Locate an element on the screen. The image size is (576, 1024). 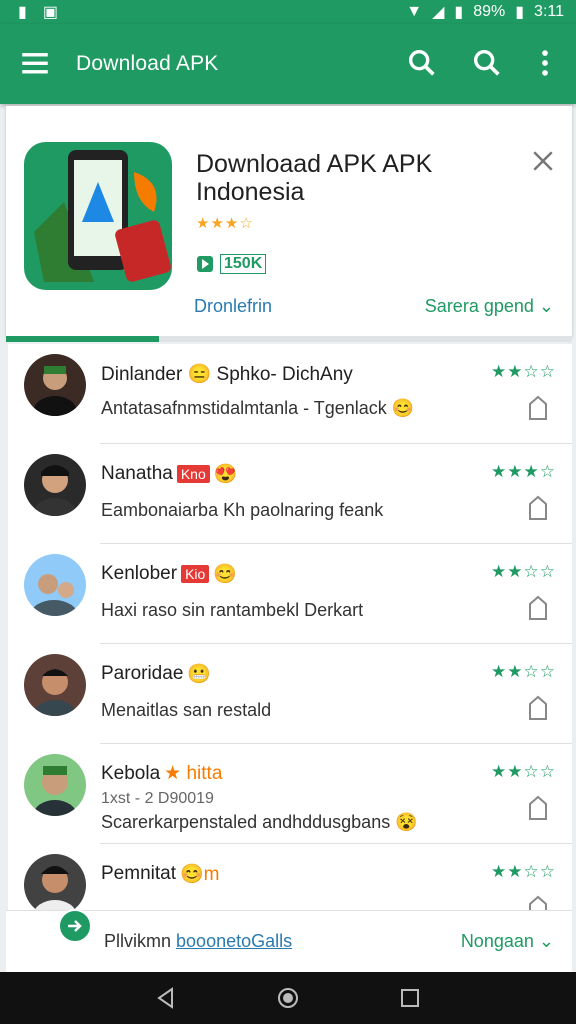
reviewer-name-row: Nanatha Kno 😍 is located at coordinates (169, 474).